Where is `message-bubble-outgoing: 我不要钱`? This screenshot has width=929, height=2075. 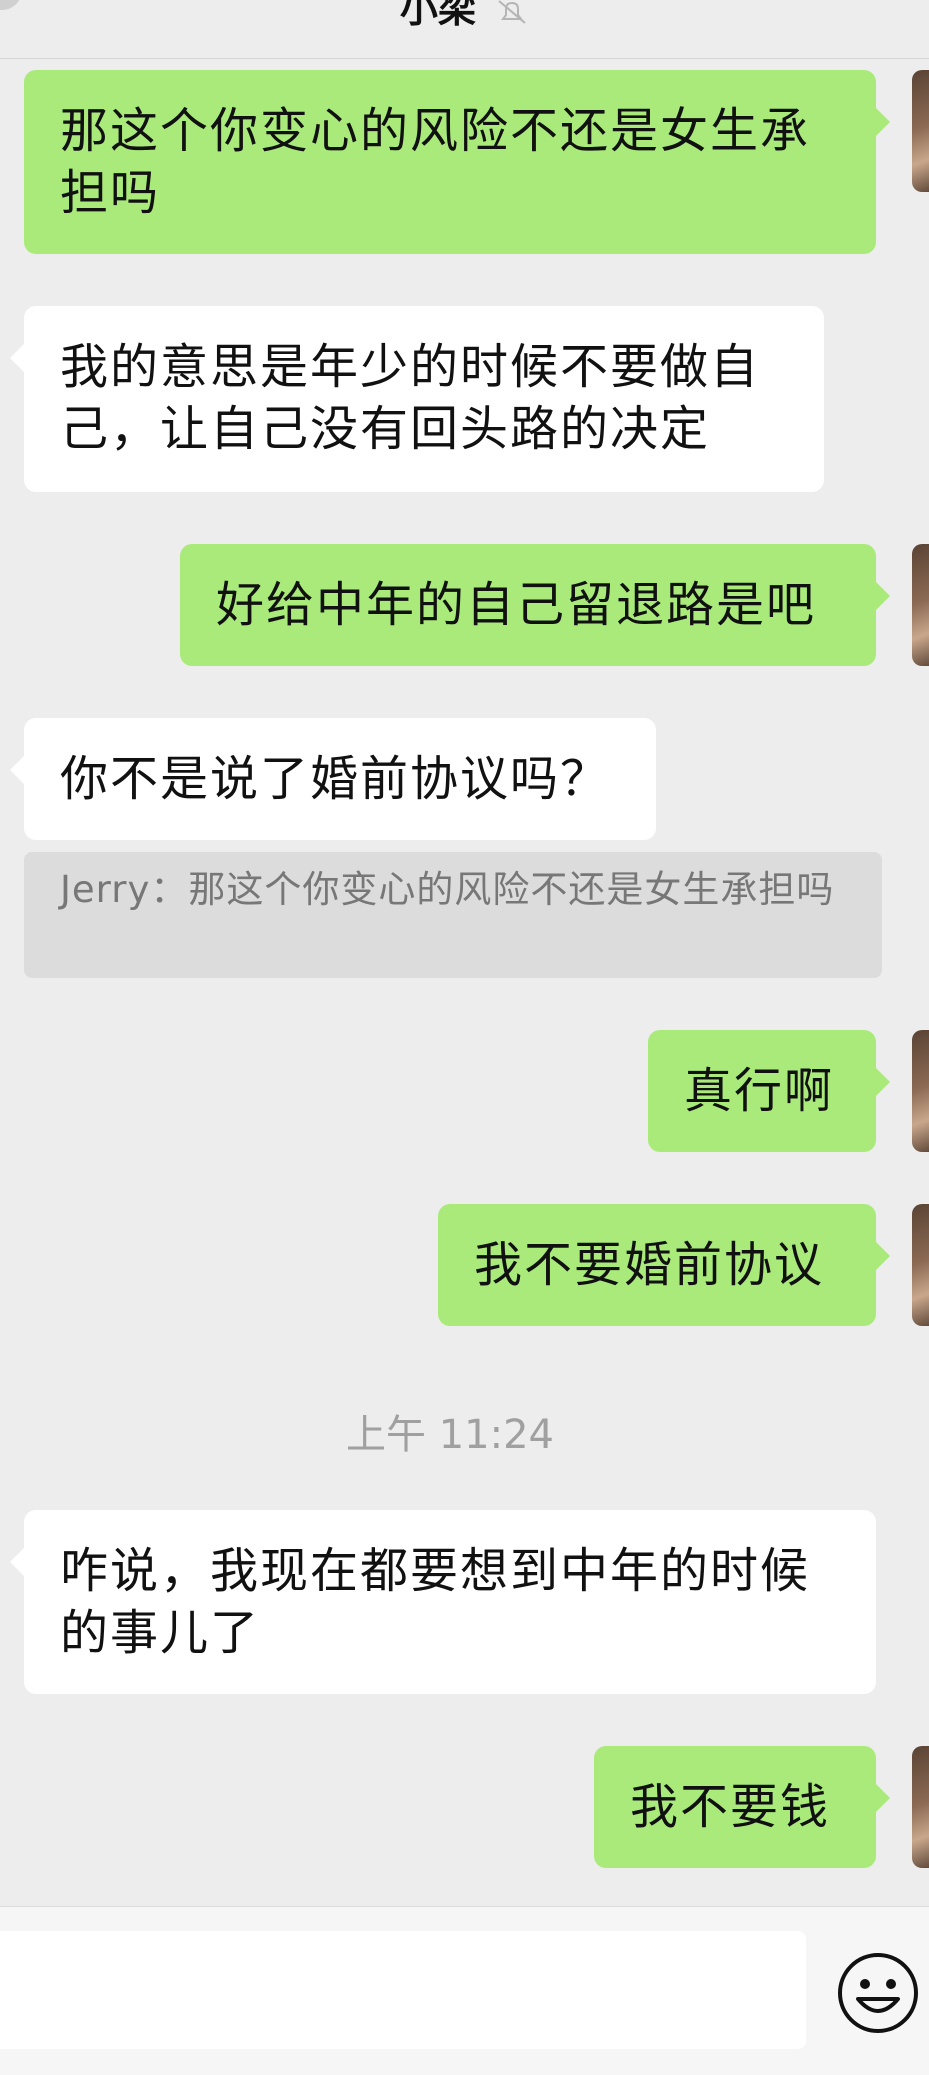
message-bubble-outgoing: 我不要钱 is located at coordinates (742, 1807).